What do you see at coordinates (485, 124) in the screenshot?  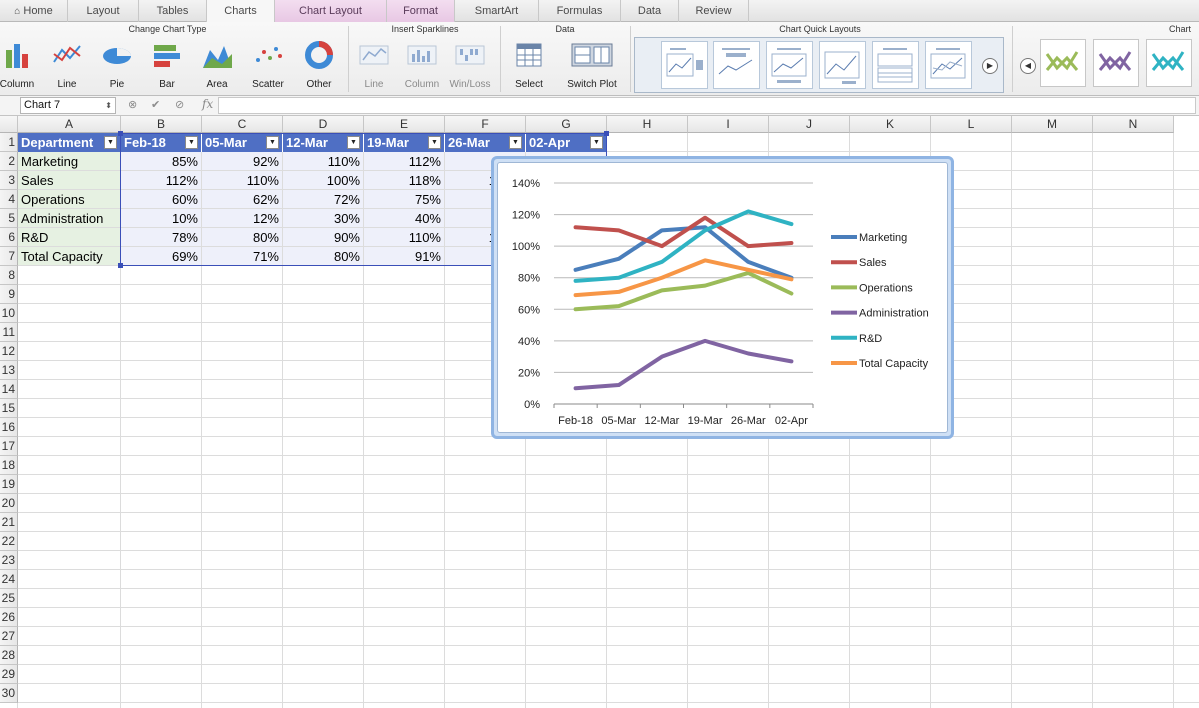 I see `column-header-F: F` at bounding box center [485, 124].